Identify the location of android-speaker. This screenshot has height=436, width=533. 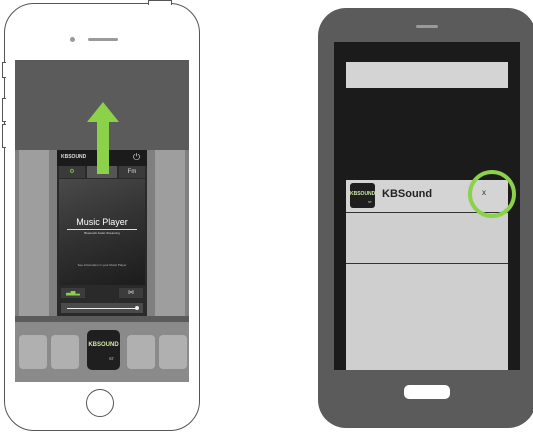
(427, 26).